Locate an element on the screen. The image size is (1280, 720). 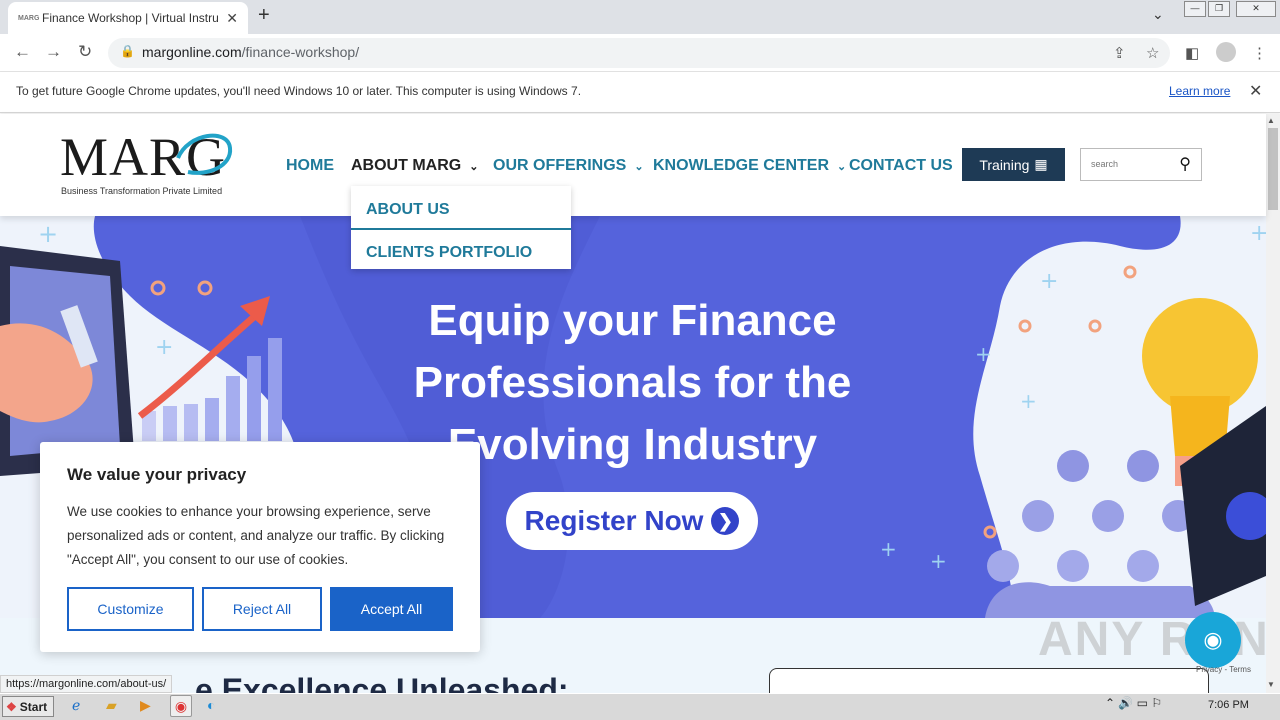
favicon-icon: MARG is located at coordinates (29, 18).